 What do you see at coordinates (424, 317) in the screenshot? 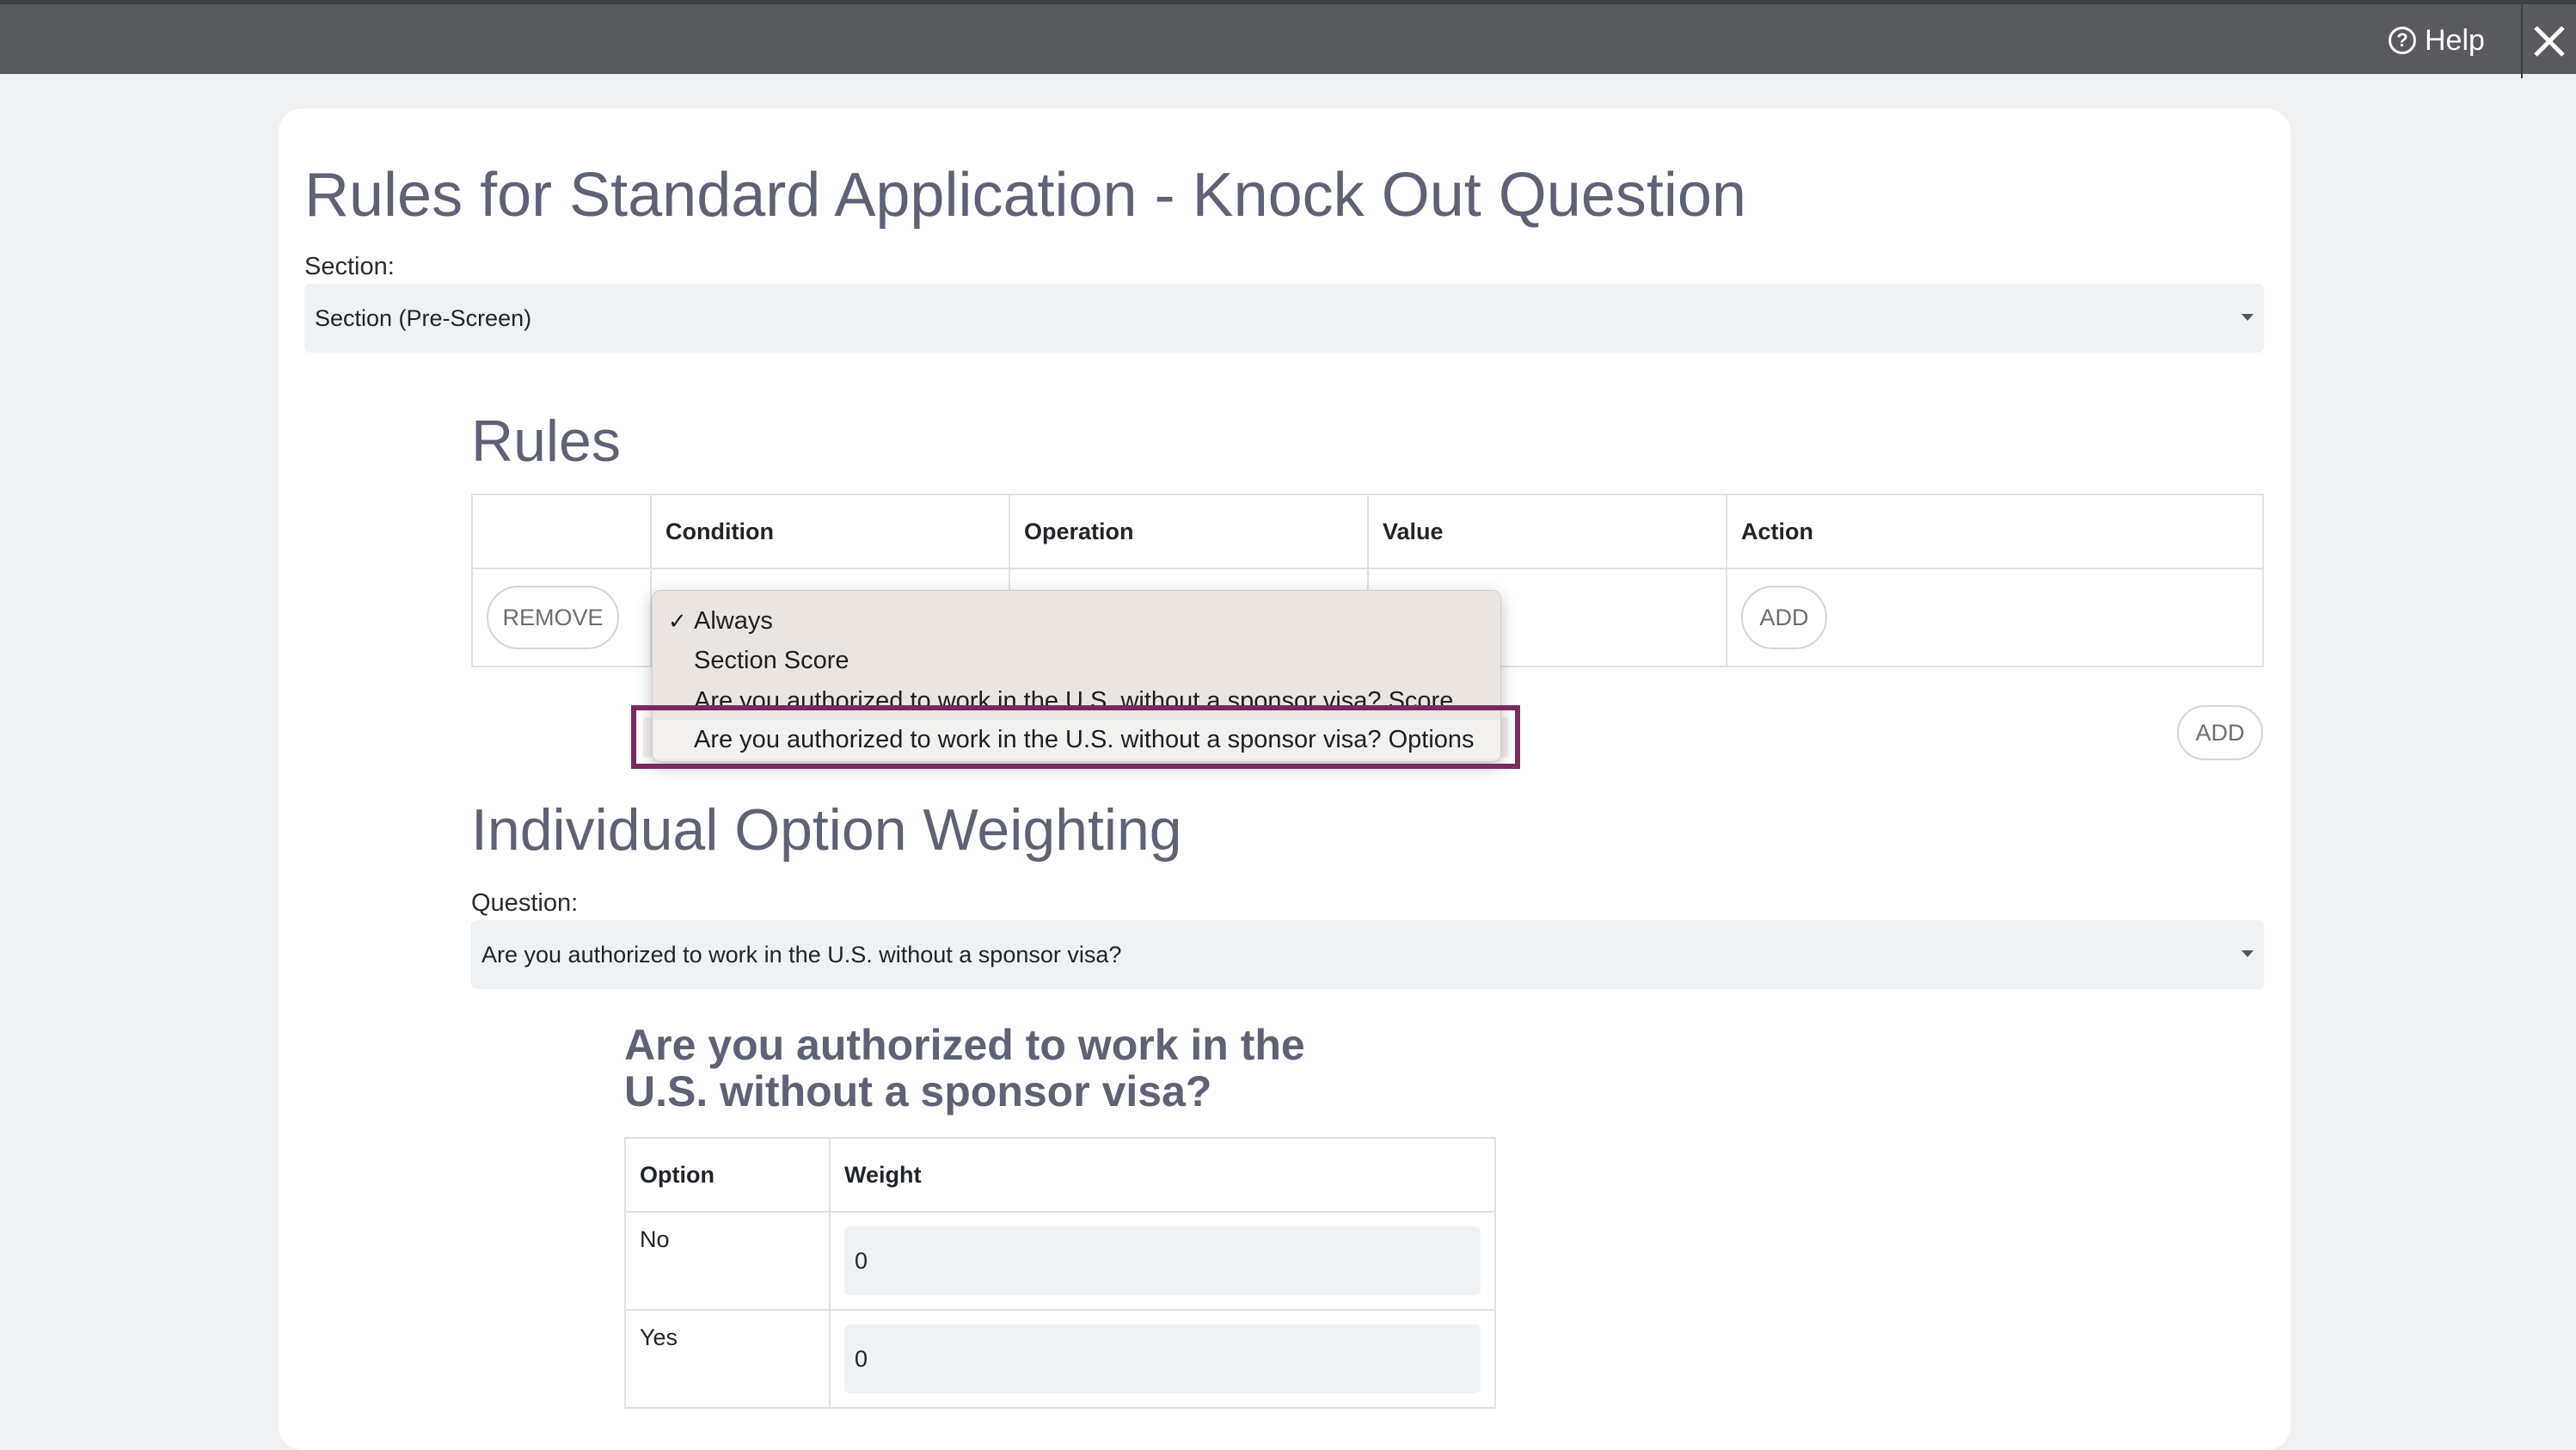
I see `section-select-value: Section (Pre-Screen)` at bounding box center [424, 317].